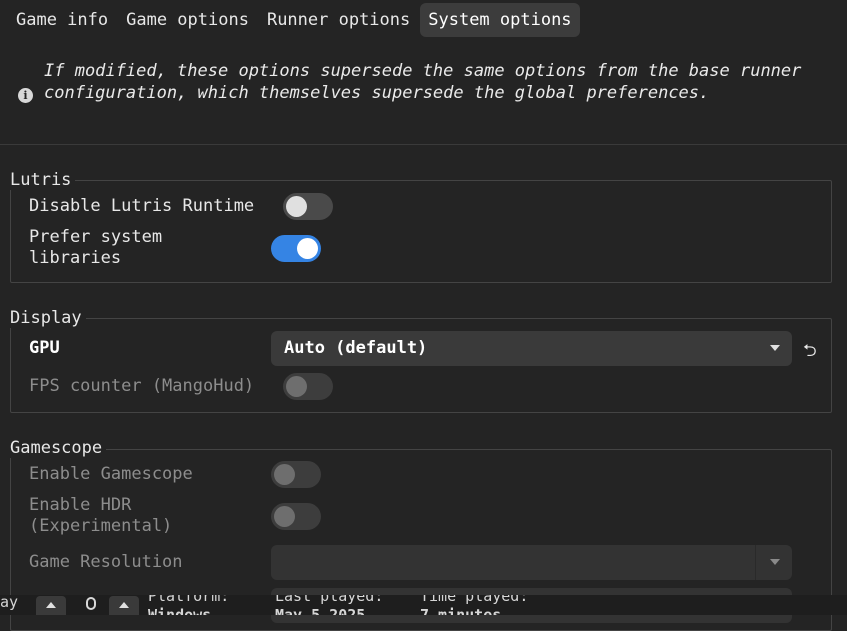  Describe the element at coordinates (106, 562) in the screenshot. I see `game-resolution-label: Game Resolution` at that location.